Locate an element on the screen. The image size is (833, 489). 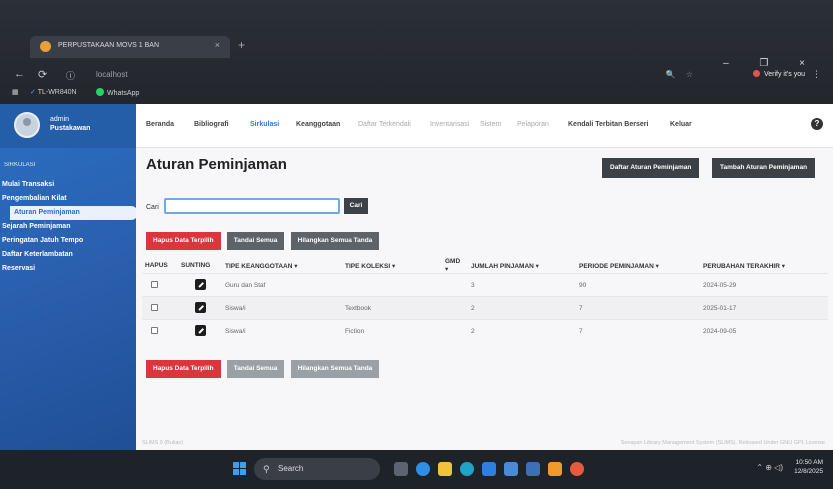
search-button: Cari is located at coordinates (356, 206).